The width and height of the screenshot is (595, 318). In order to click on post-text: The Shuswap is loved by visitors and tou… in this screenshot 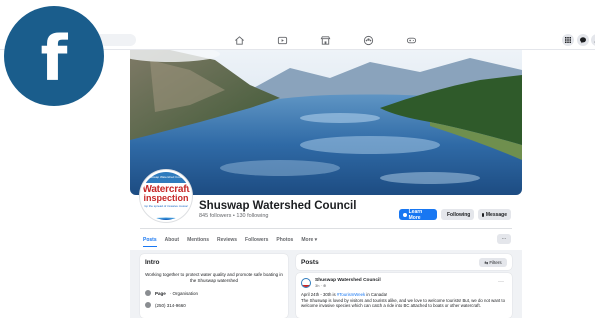, I will do `click(403, 303)`.